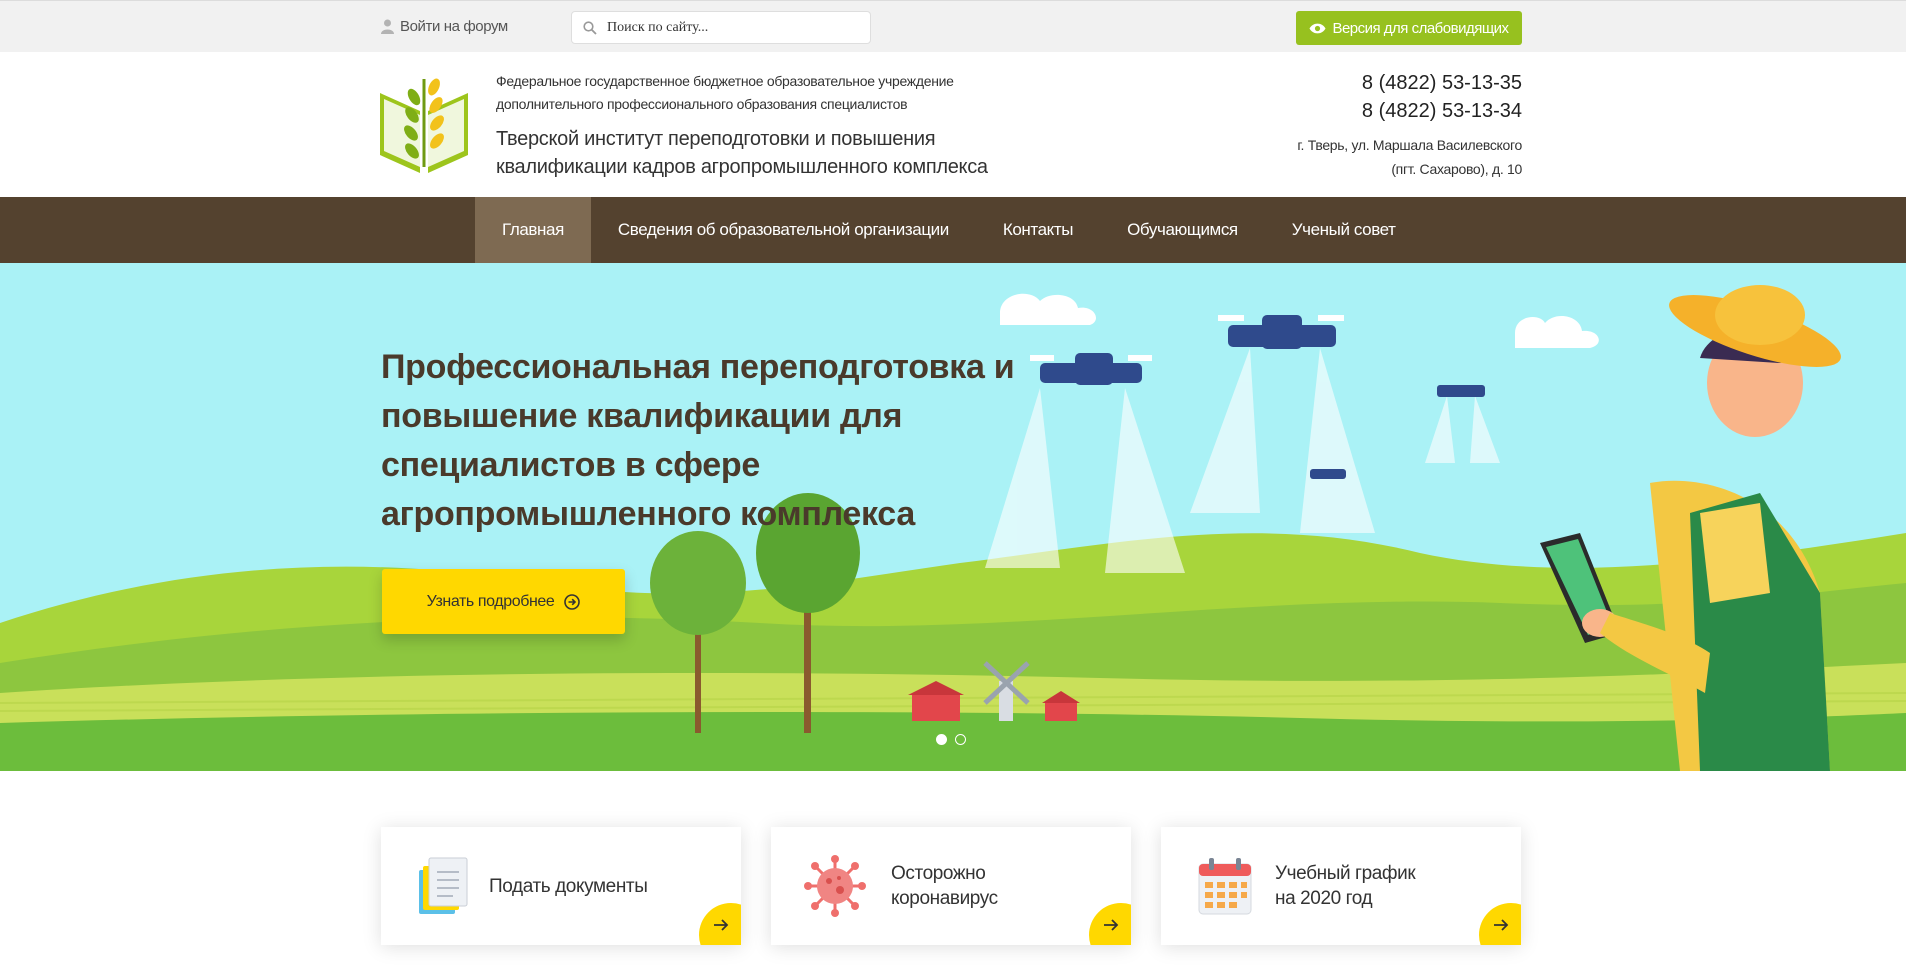  What do you see at coordinates (953, 26) in the screenshot?
I see `top-bar: Войти на форум Версия для слабовидящих` at bounding box center [953, 26].